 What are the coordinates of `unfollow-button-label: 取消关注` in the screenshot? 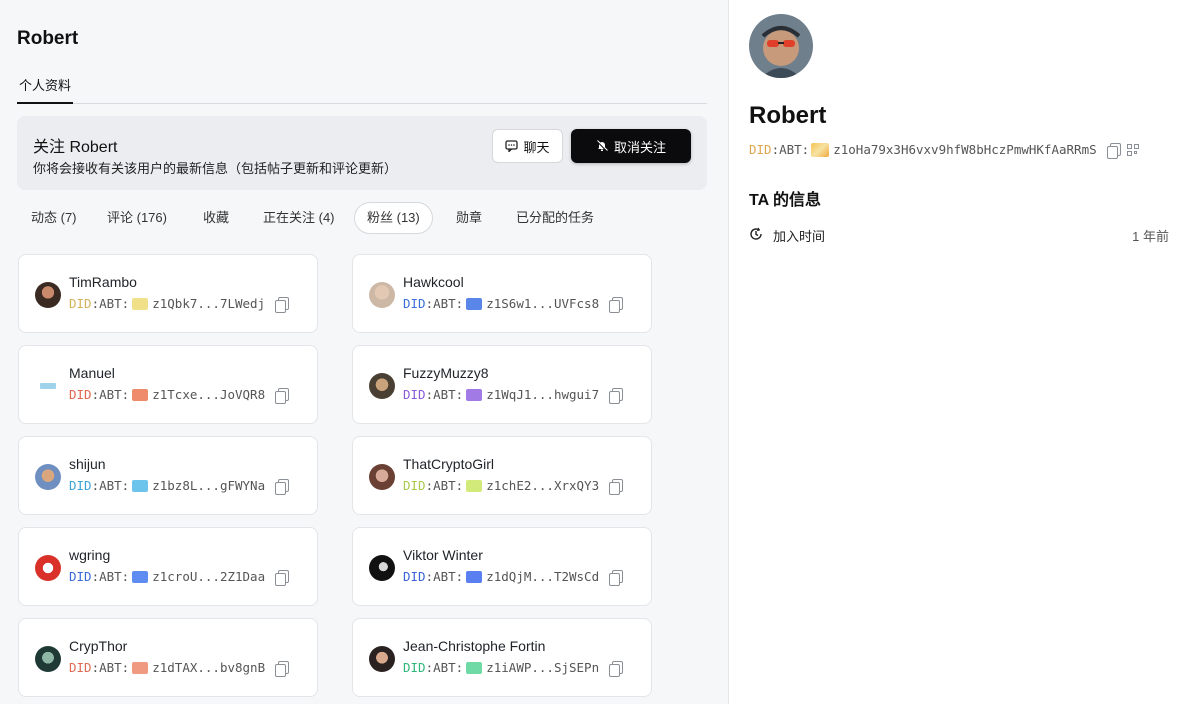 It's located at (639, 147).